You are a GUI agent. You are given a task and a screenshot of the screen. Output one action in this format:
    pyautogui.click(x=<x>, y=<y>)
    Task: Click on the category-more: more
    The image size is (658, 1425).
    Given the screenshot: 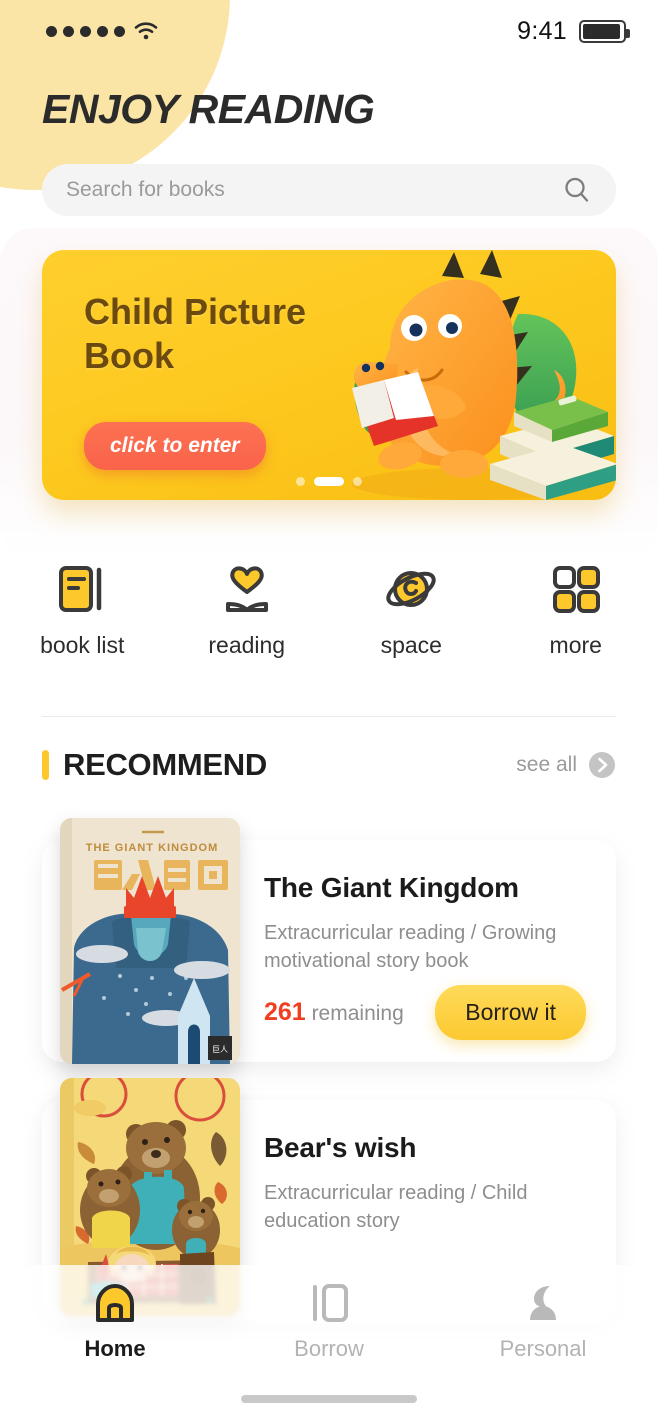 What is the action you would take?
    pyautogui.click(x=576, y=609)
    